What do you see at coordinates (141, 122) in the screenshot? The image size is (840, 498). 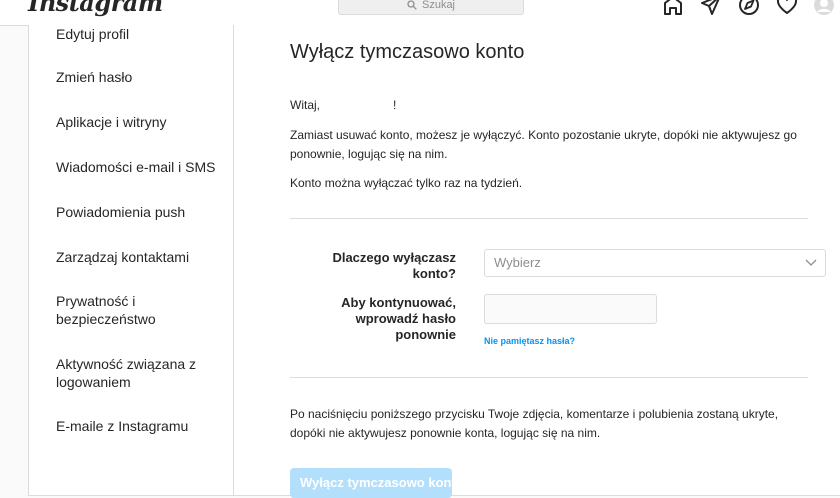 I see `sidebar-item-apps-and-websites: Aplikacje i witryny` at bounding box center [141, 122].